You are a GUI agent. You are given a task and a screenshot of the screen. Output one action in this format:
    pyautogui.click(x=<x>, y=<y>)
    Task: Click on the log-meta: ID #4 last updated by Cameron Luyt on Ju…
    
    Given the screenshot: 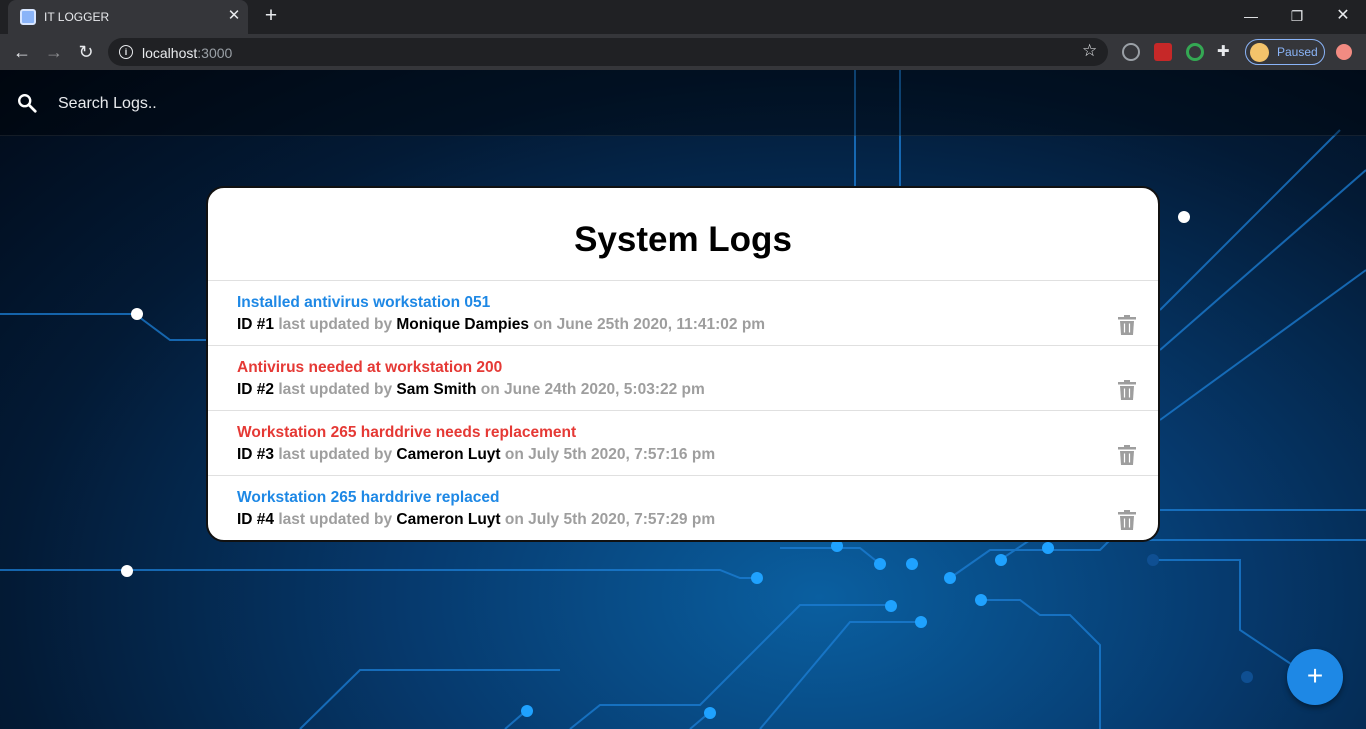 What is the action you would take?
    pyautogui.click(x=476, y=520)
    